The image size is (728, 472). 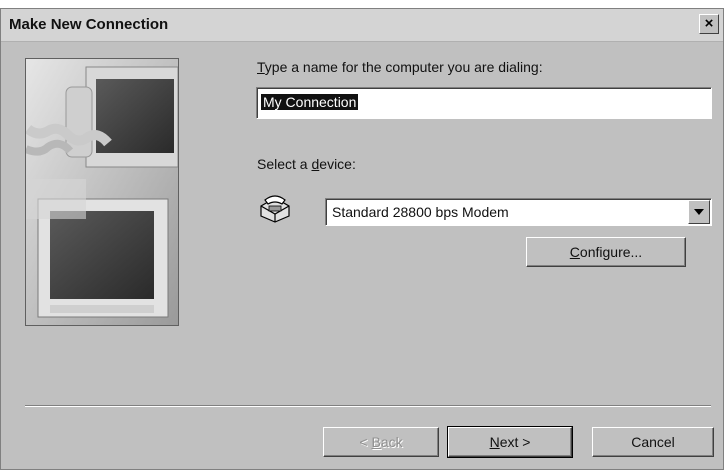 I want to click on title-bar: Make New Connection ×, so click(x=362, y=25).